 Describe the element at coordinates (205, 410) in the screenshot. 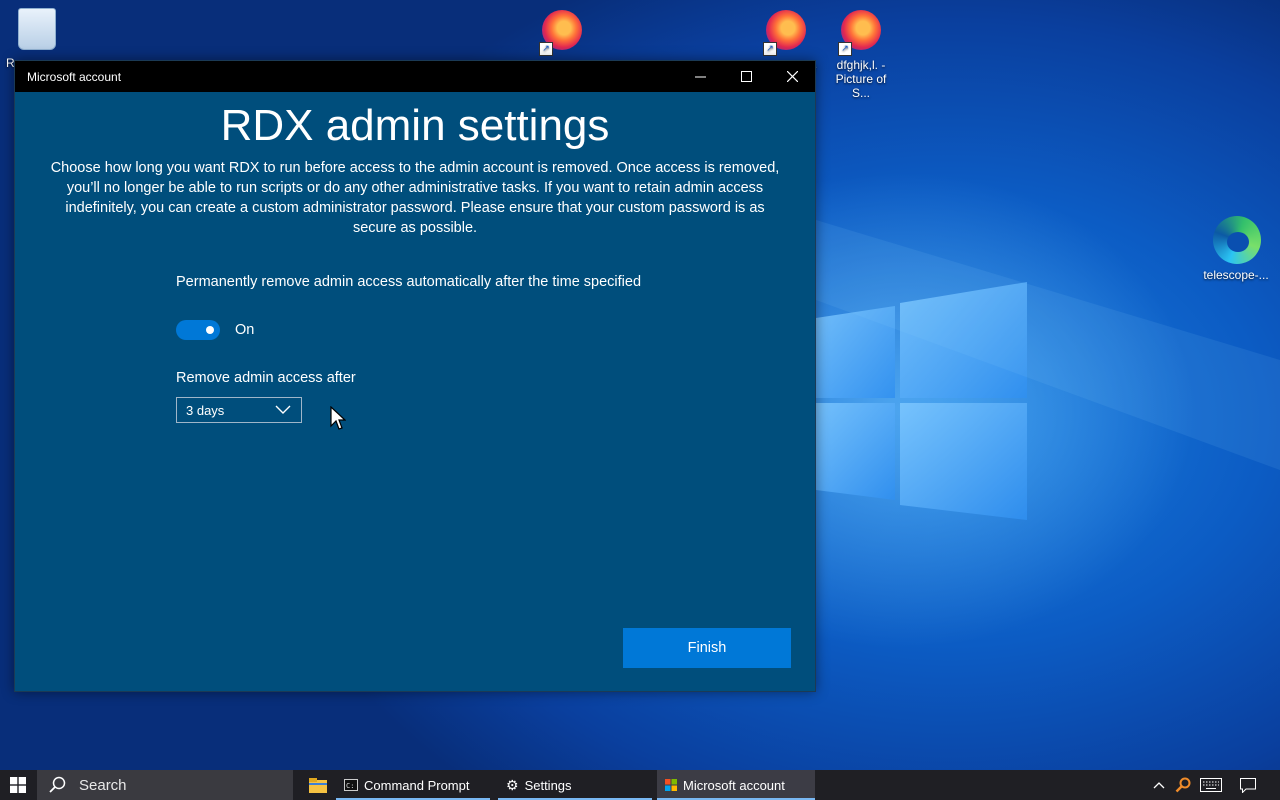

I see `dropdown-value: 3 days` at that location.